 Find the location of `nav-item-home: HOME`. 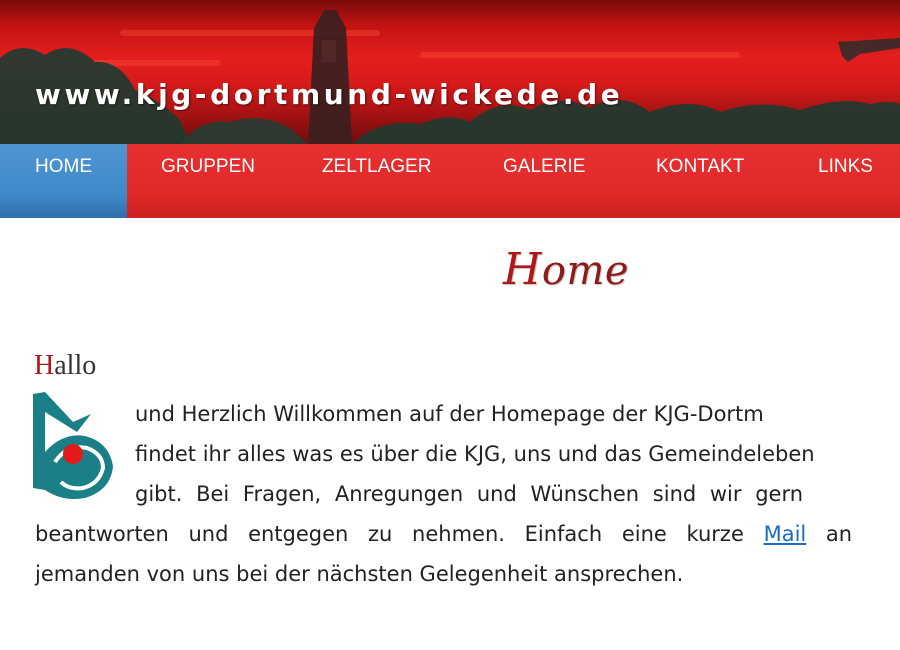

nav-item-home: HOME is located at coordinates (63, 181).